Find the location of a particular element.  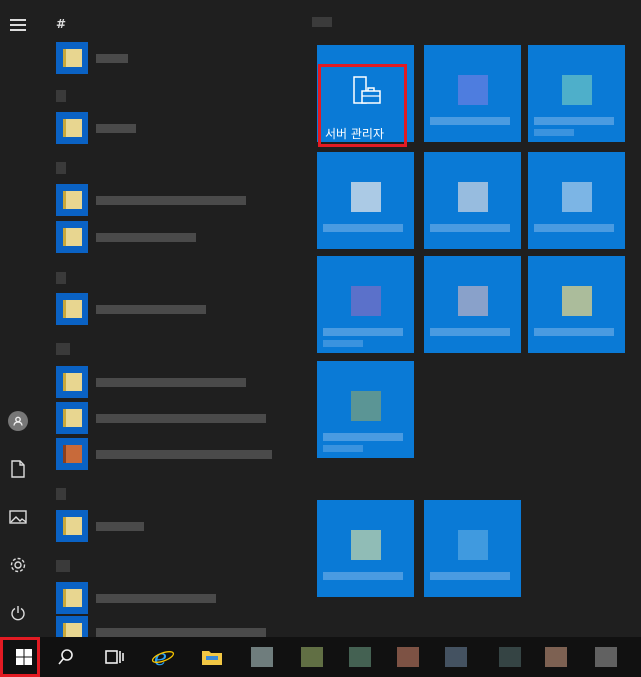

search-button is located at coordinates (66, 657).